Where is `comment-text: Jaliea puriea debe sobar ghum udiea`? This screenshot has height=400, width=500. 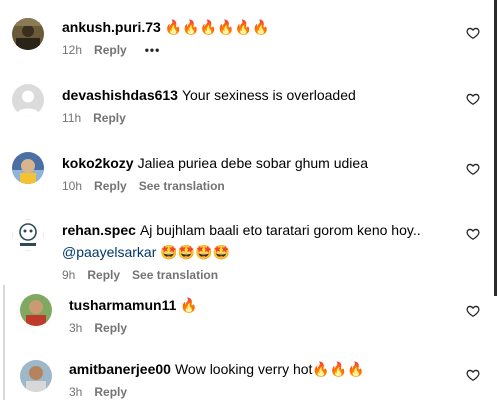
comment-text: Jaliea puriea debe sobar ghum udiea is located at coordinates (252, 163).